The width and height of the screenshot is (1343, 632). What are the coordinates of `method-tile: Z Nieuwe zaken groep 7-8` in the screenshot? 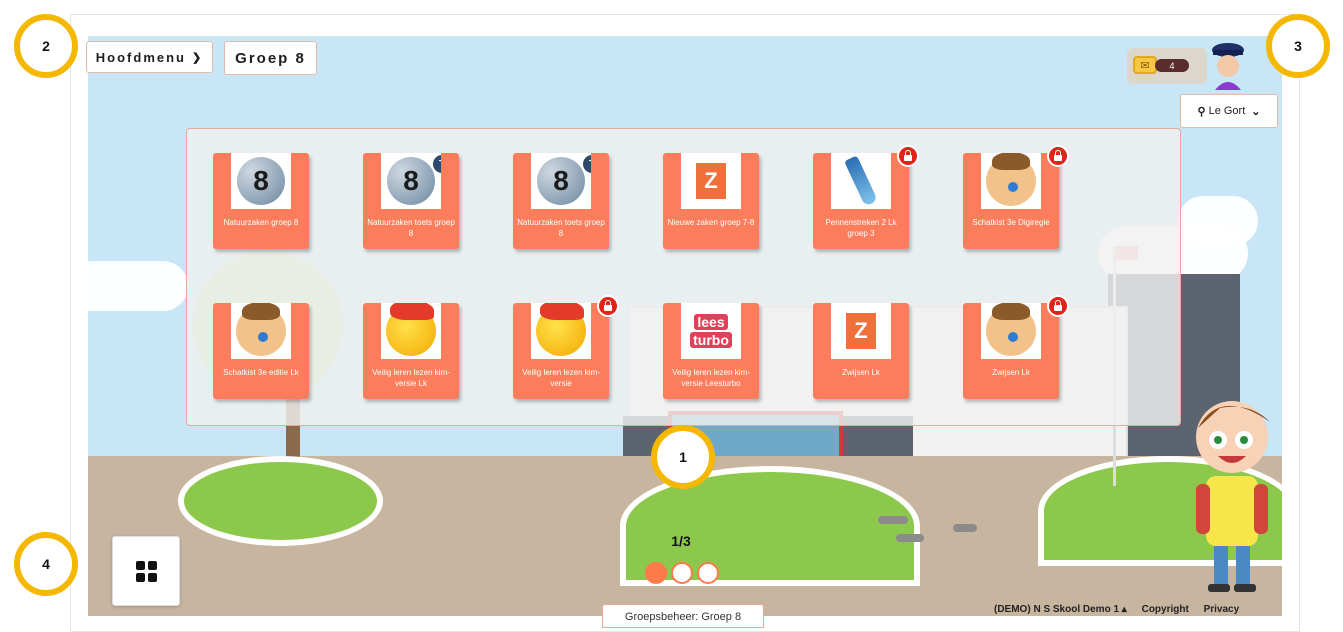 It's located at (711, 201).